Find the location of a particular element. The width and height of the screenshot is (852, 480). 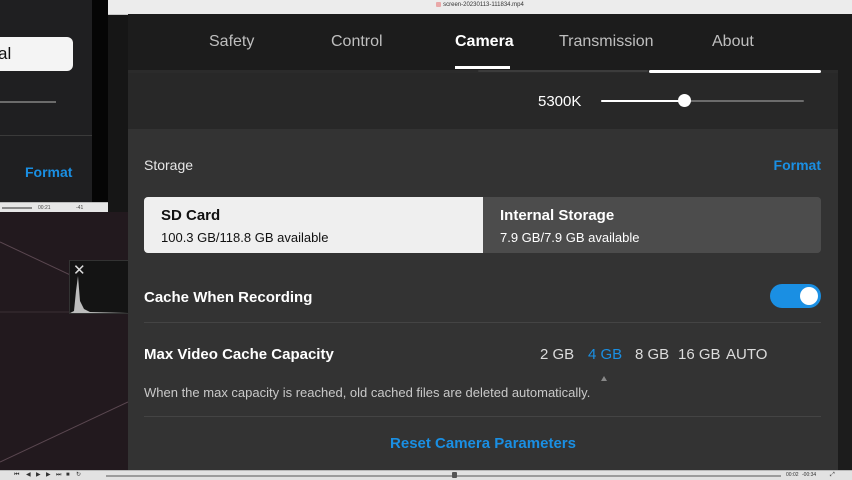

tab-control: Control is located at coordinates (357, 42).